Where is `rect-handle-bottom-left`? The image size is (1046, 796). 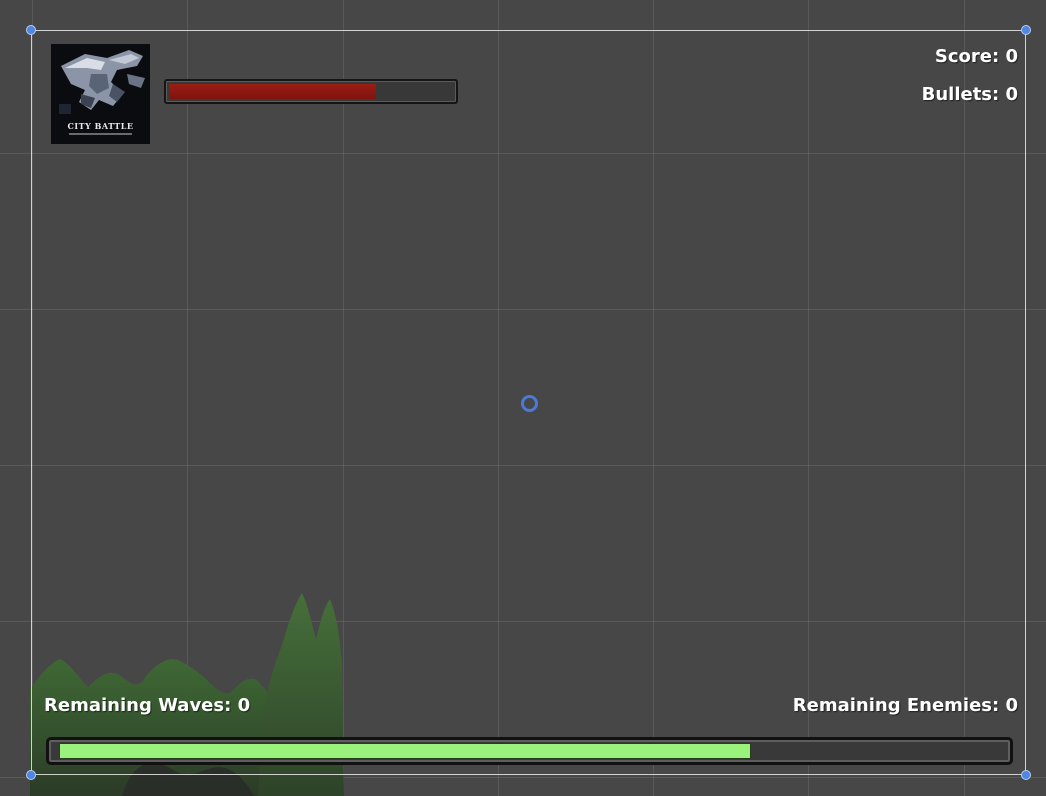 rect-handle-bottom-left is located at coordinates (31, 775).